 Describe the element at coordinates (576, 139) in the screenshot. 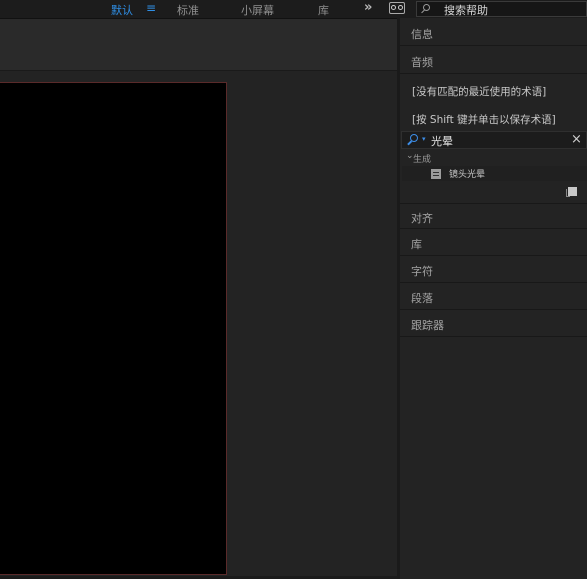

I see `close-icon: ×` at that location.